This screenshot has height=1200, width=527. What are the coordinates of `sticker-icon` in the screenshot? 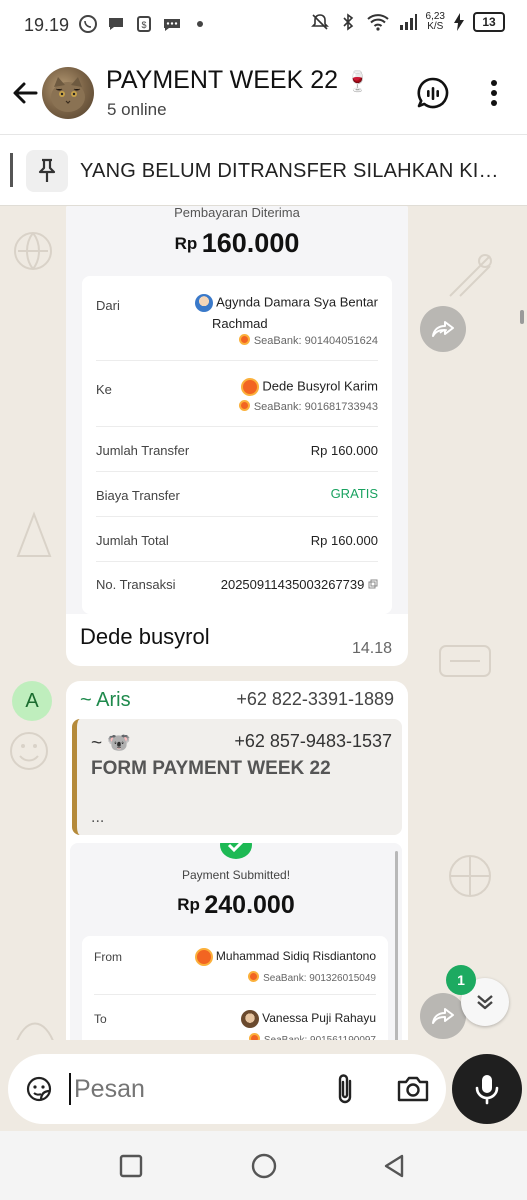 It's located at (39, 1089).